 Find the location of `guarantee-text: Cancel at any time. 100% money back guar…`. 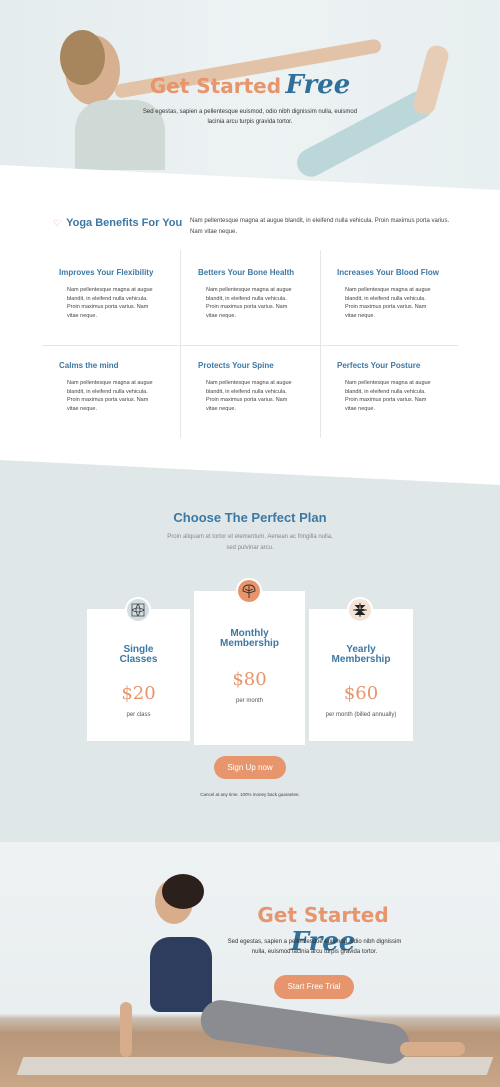

guarantee-text: Cancel at any time. 100% money back guar… is located at coordinates (250, 794).